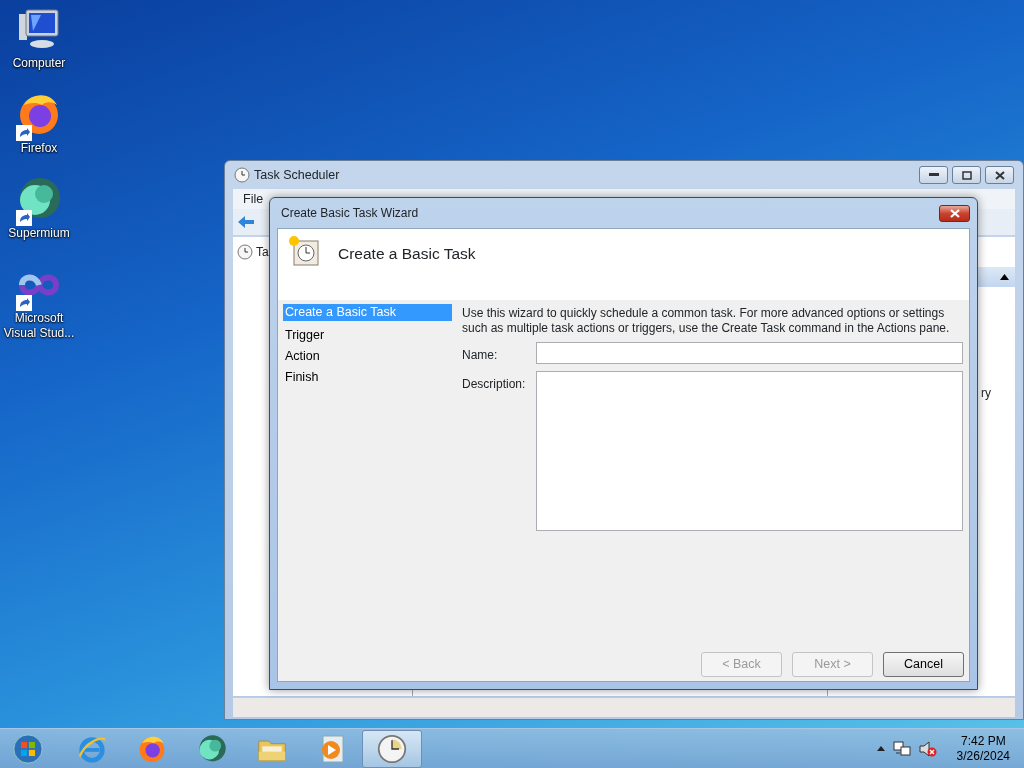  I want to click on tree-item: Ta, so click(262, 252).